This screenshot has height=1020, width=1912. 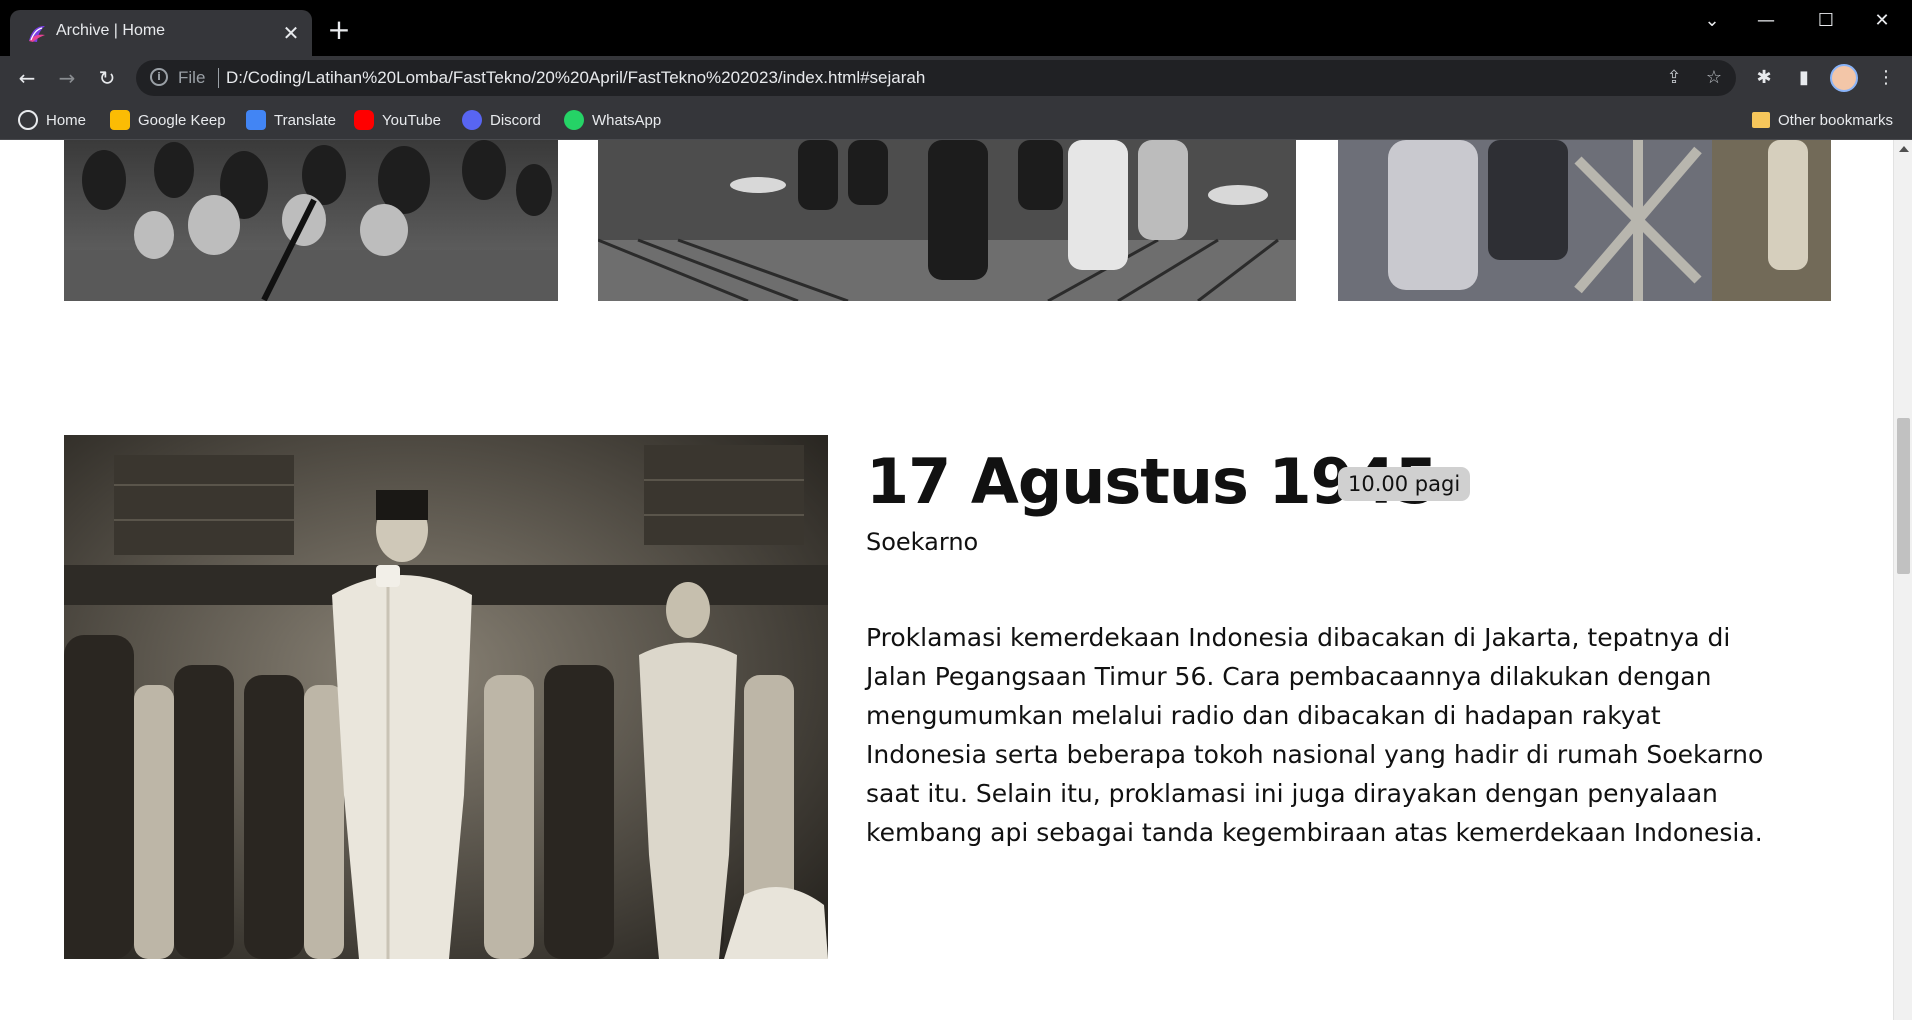 I want to click on tab-title: Archive | Home, so click(x=111, y=30).